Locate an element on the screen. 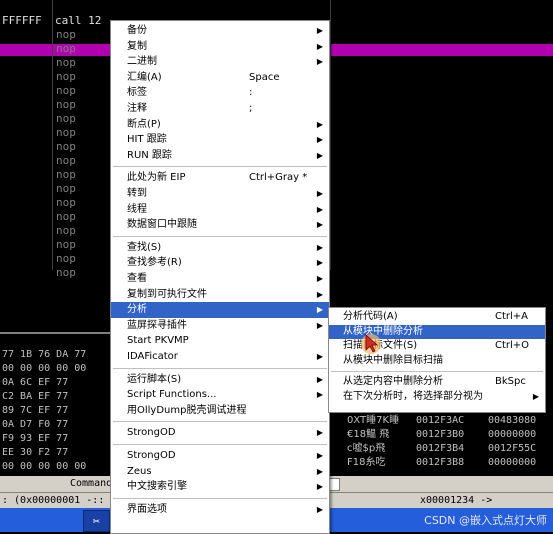 The height and width of the screenshot is (534, 553). menu-item: 蓝屏探寻插件 ▶ is located at coordinates (220, 326).